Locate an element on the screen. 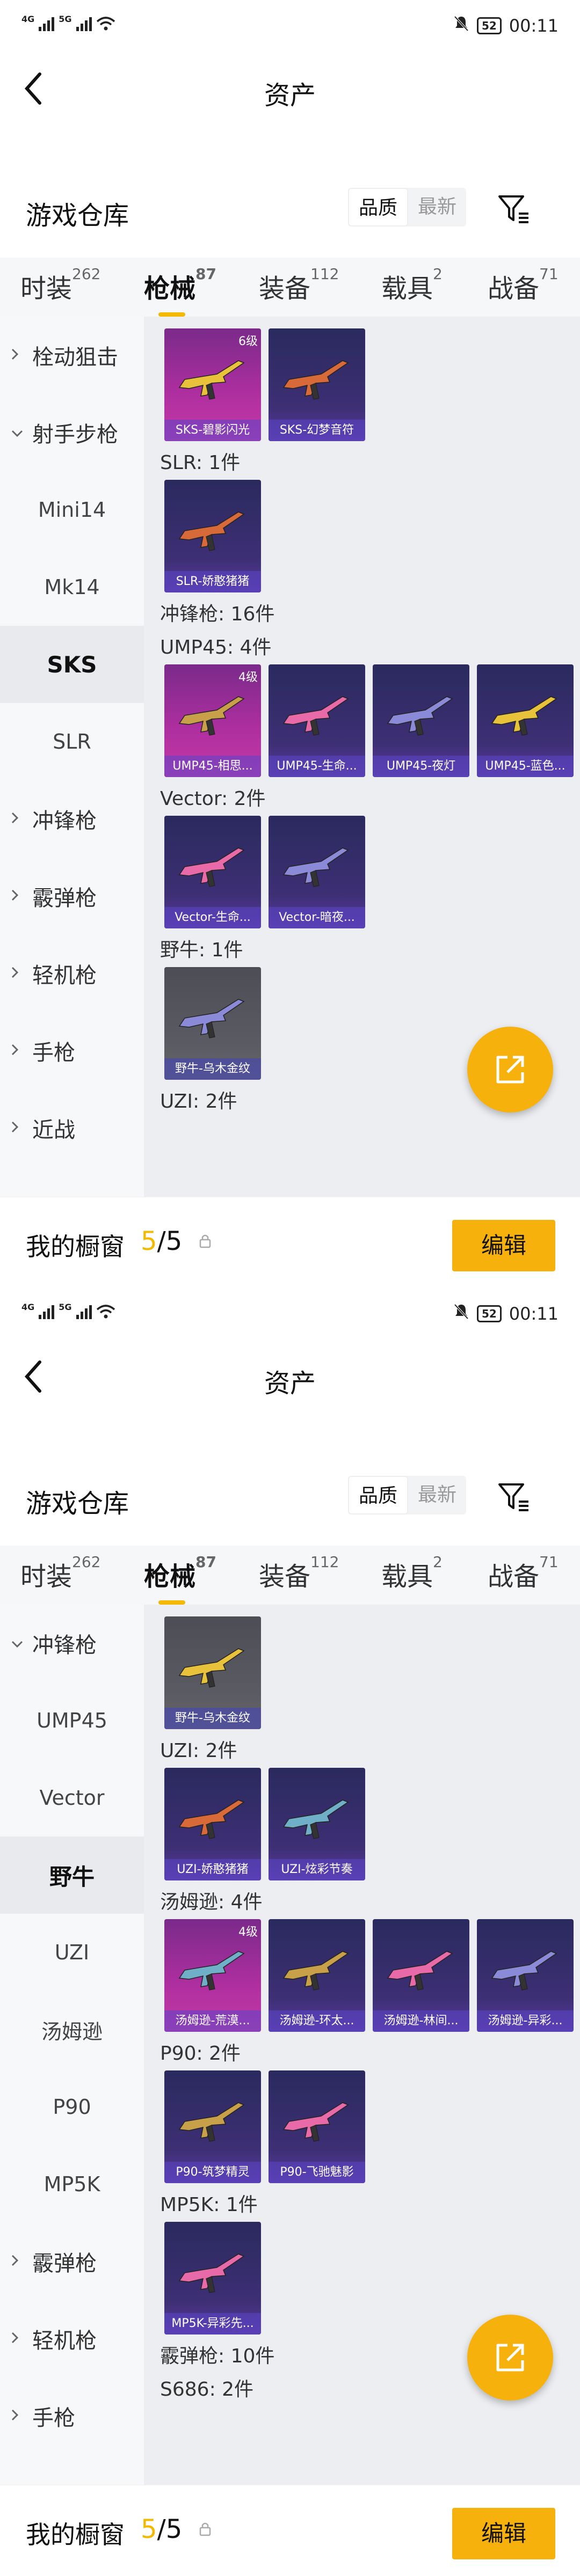 The height and width of the screenshot is (2576, 580). sidebar-item: 野牛 is located at coordinates (72, 1875).